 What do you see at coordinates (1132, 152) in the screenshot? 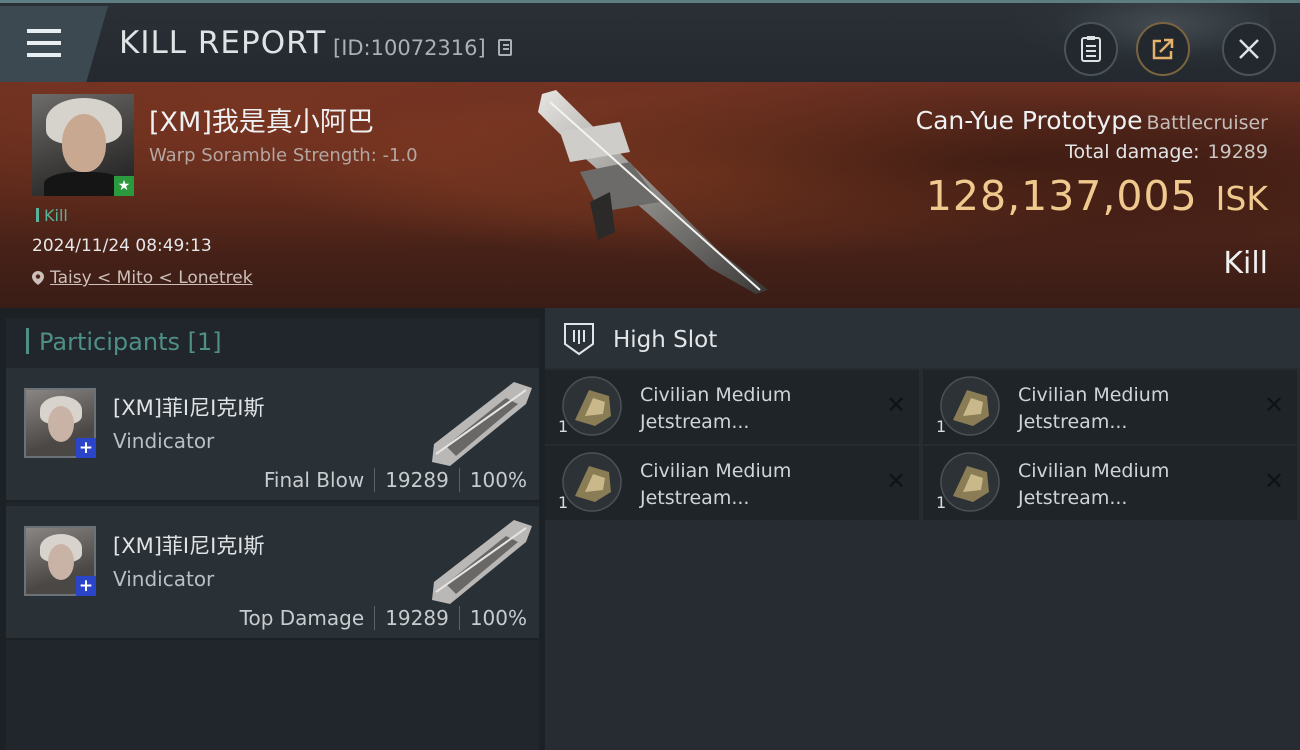
I see `total-damage-label: Total damage:` at bounding box center [1132, 152].